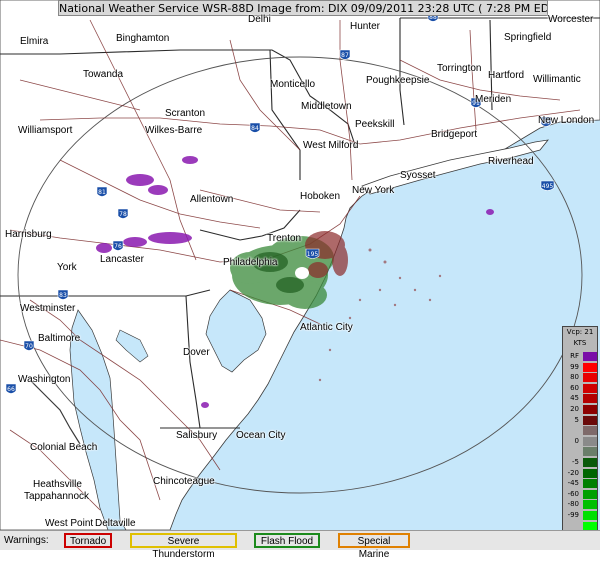  I want to click on interstate-shield-label: 78, so click(123, 214).